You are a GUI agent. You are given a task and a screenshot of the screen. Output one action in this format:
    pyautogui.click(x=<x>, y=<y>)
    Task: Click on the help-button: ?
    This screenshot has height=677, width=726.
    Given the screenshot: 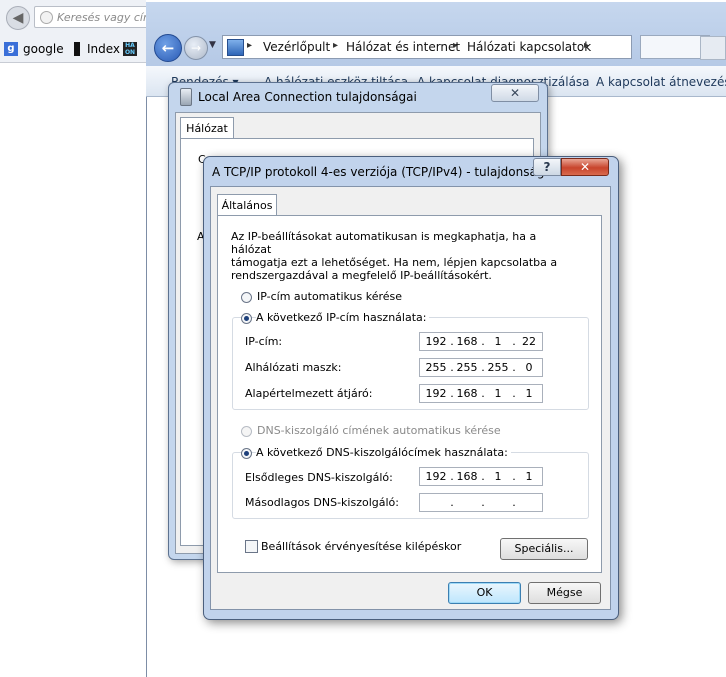 What is the action you would take?
    pyautogui.click(x=547, y=167)
    